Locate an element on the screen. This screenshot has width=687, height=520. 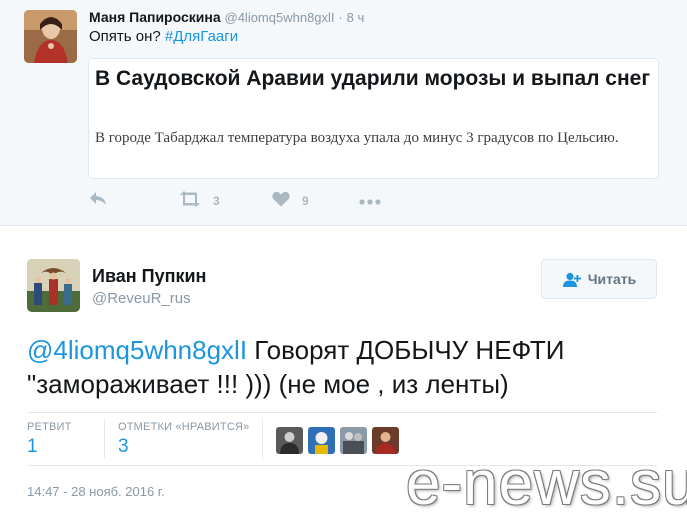
retweet-button: 3 is located at coordinates (199, 201).